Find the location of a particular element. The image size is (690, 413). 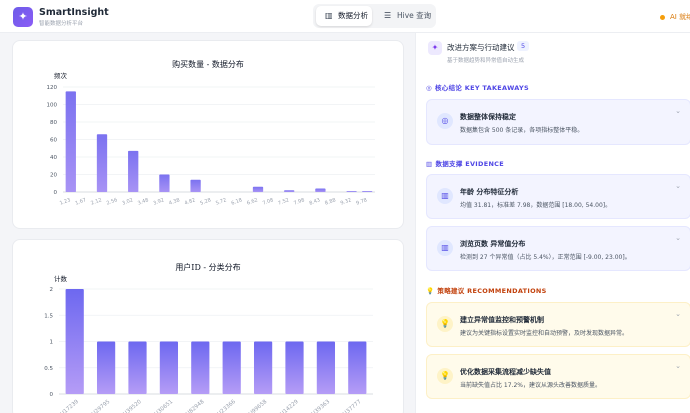

section-recommendations: 💡 策略建议 RECOMMENDATIONS is located at coordinates (486, 290).